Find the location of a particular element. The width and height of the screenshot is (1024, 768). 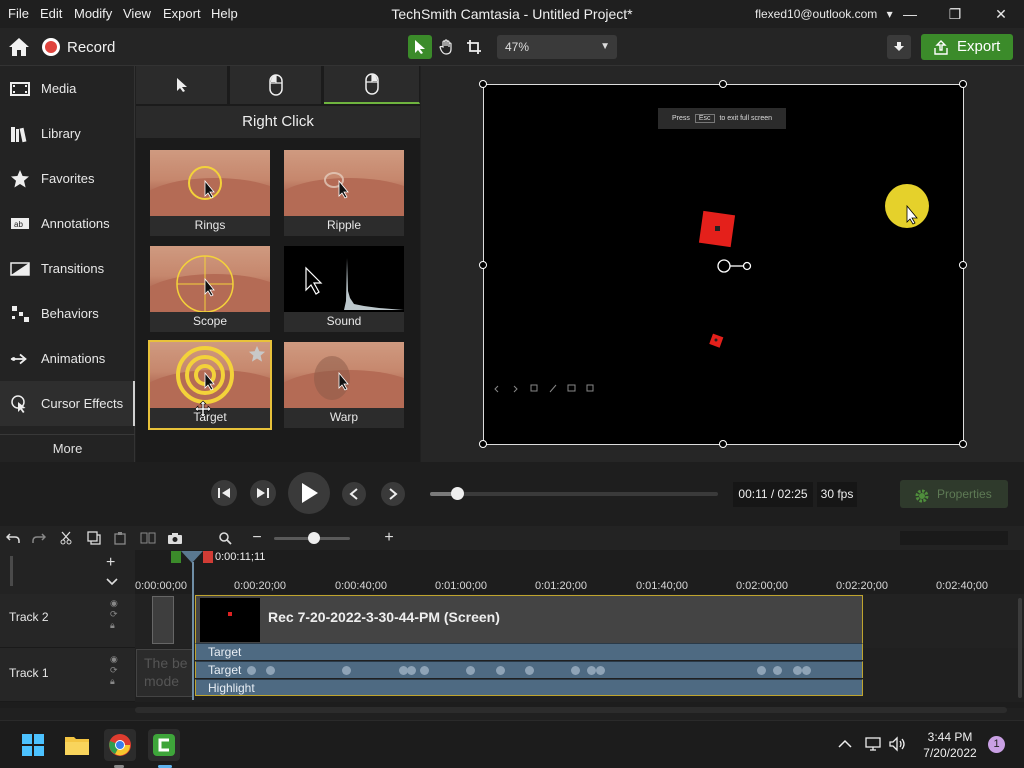

effect-row-highlight: Highlight is located at coordinates (529, 687).